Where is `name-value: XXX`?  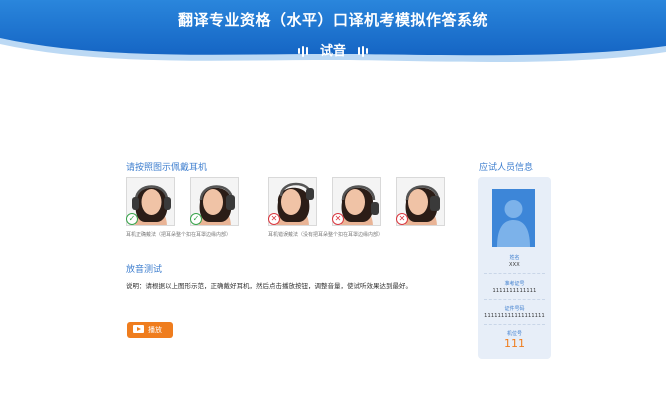 name-value: XXX is located at coordinates (514, 265).